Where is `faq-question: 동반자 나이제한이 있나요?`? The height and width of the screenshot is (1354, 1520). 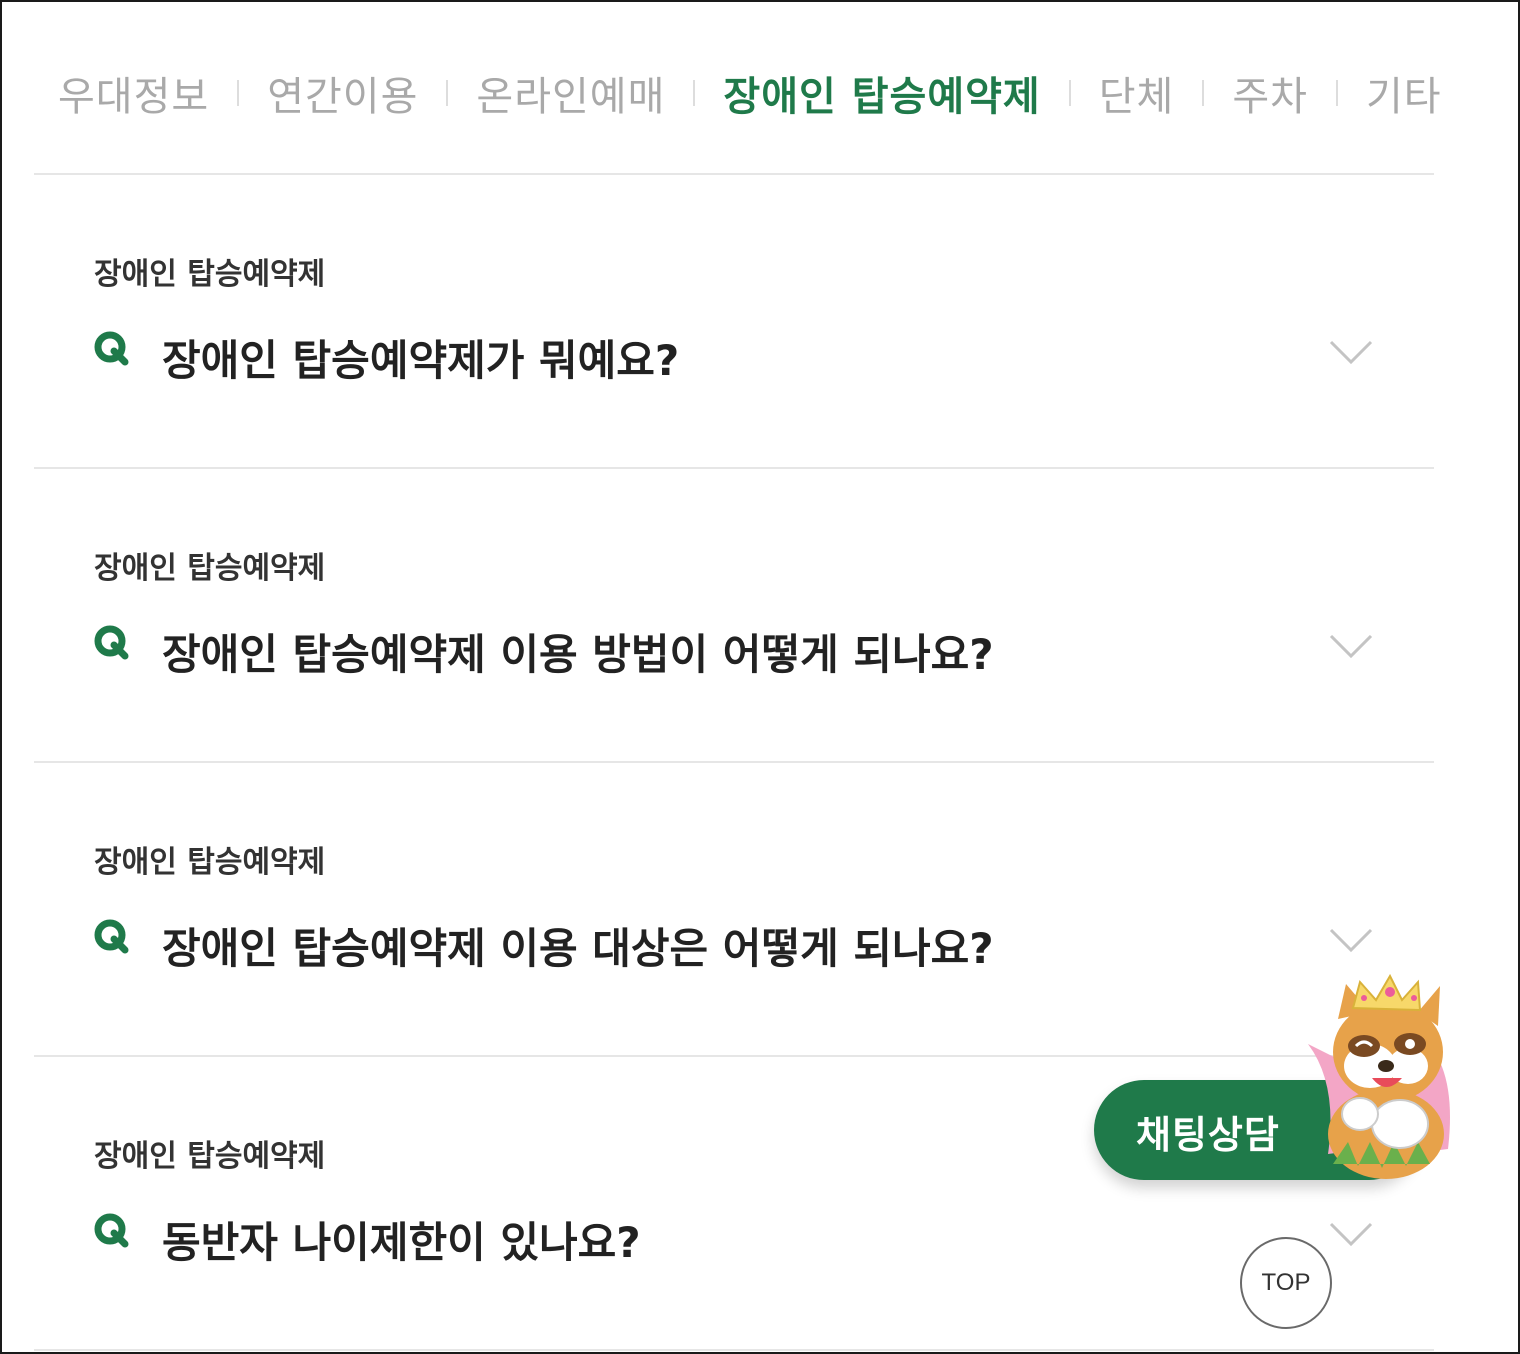 faq-question: 동반자 나이제한이 있나요? is located at coordinates (401, 1242).